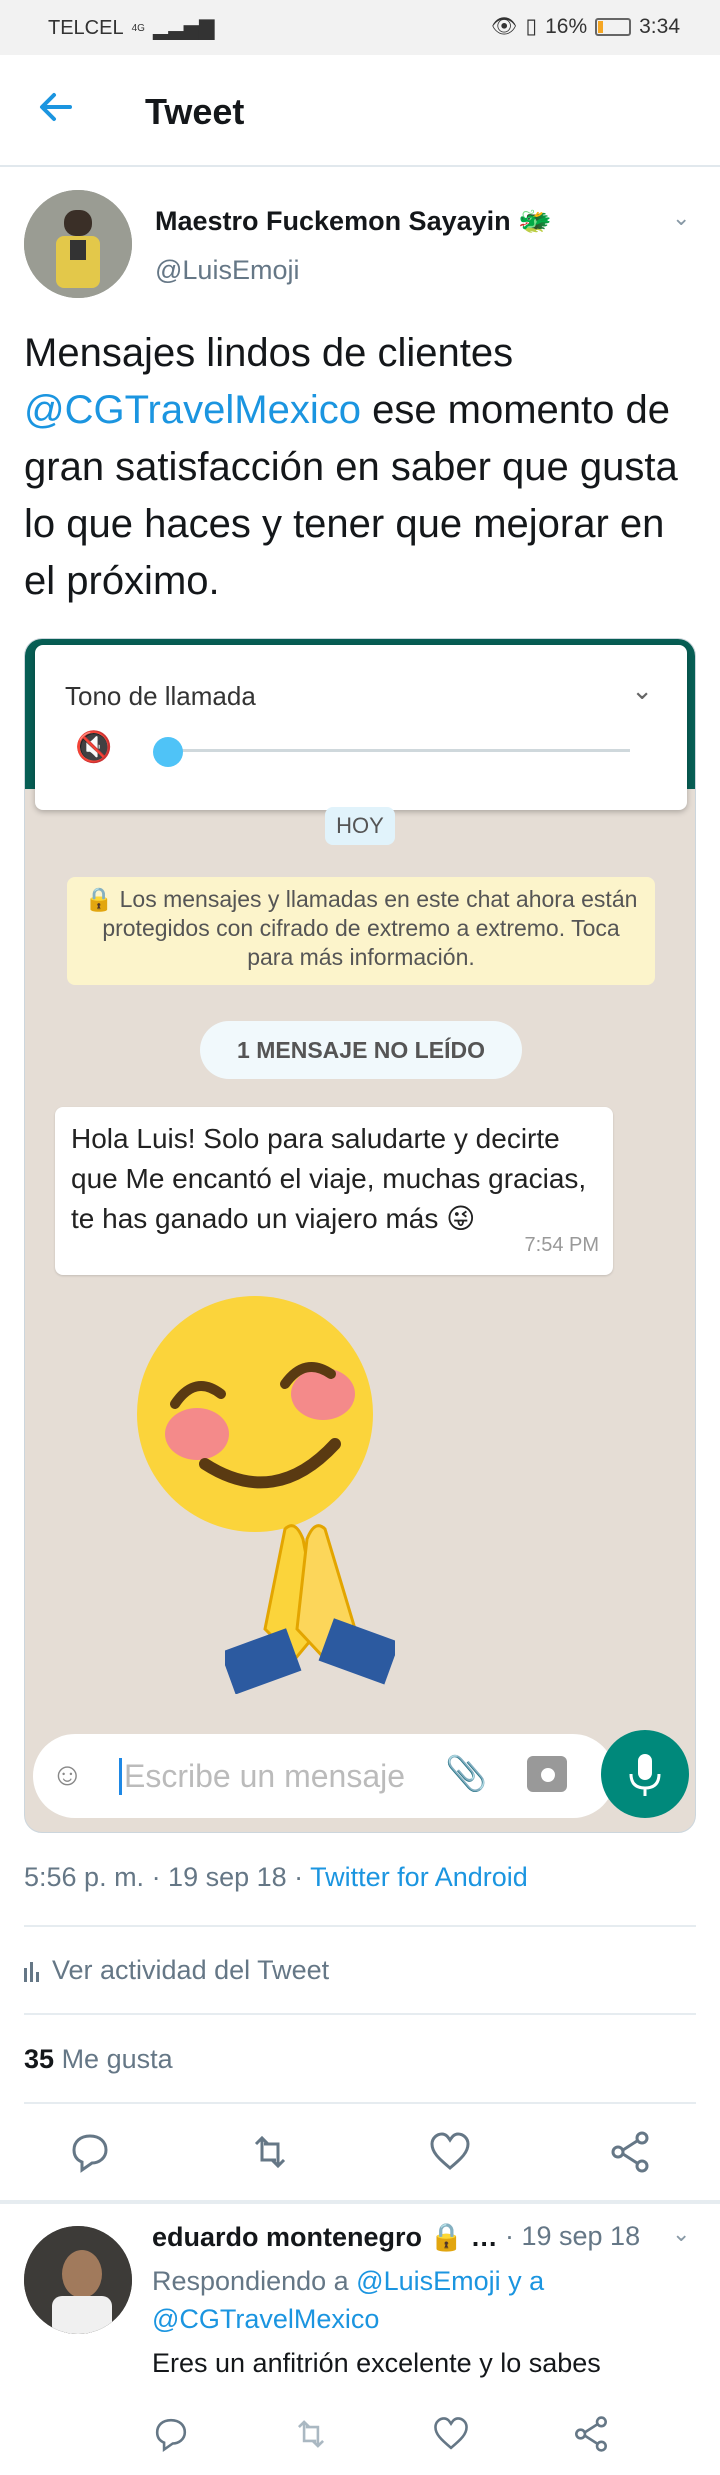 This screenshot has width=720, height=2475. I want to click on reply-text: Eres un anfitrión excelente y lo sabes, so click(376, 2363).